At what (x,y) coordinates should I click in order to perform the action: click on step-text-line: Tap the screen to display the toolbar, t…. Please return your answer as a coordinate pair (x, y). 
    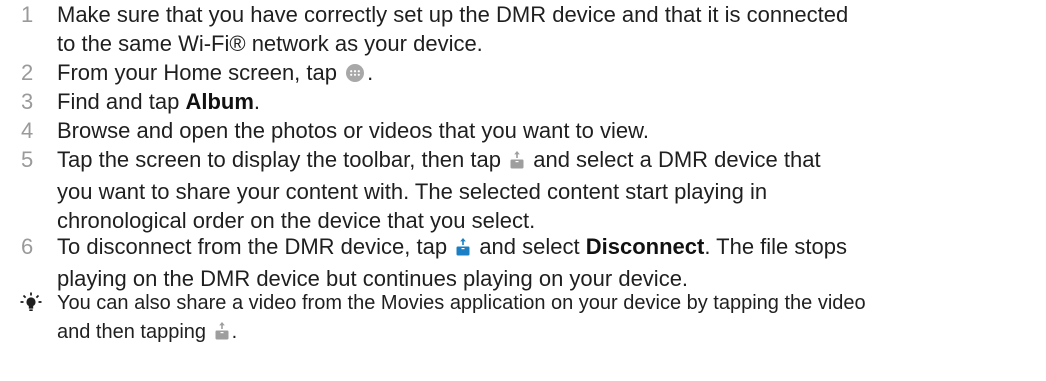
    Looking at the image, I should click on (551, 161).